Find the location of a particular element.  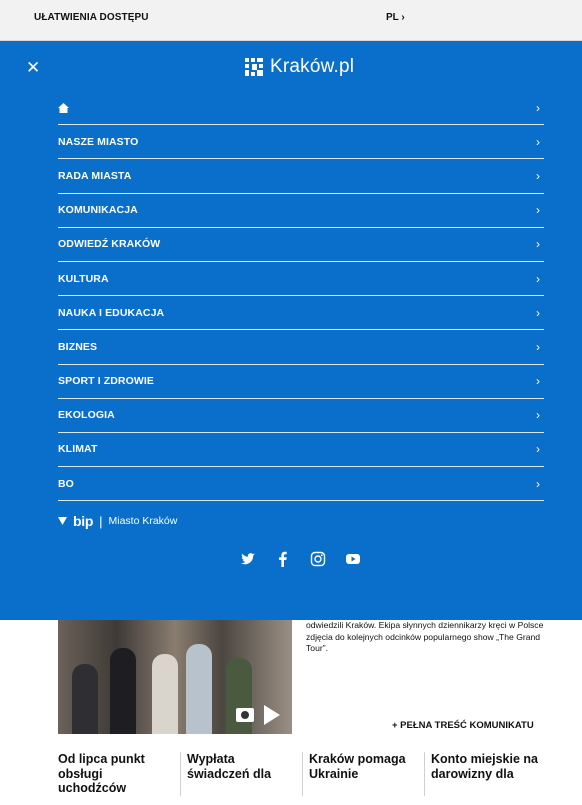

menu-item-label: NAUKA I EDUKACJA is located at coordinates (111, 312).